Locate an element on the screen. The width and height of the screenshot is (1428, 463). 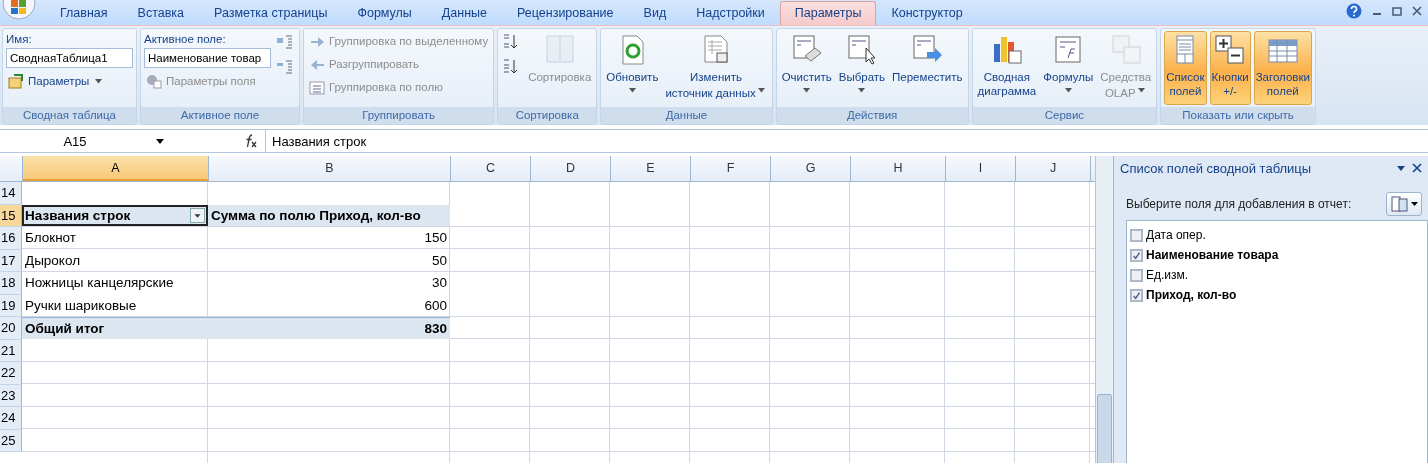
ribbon-tab: Вид is located at coordinates (655, 13).